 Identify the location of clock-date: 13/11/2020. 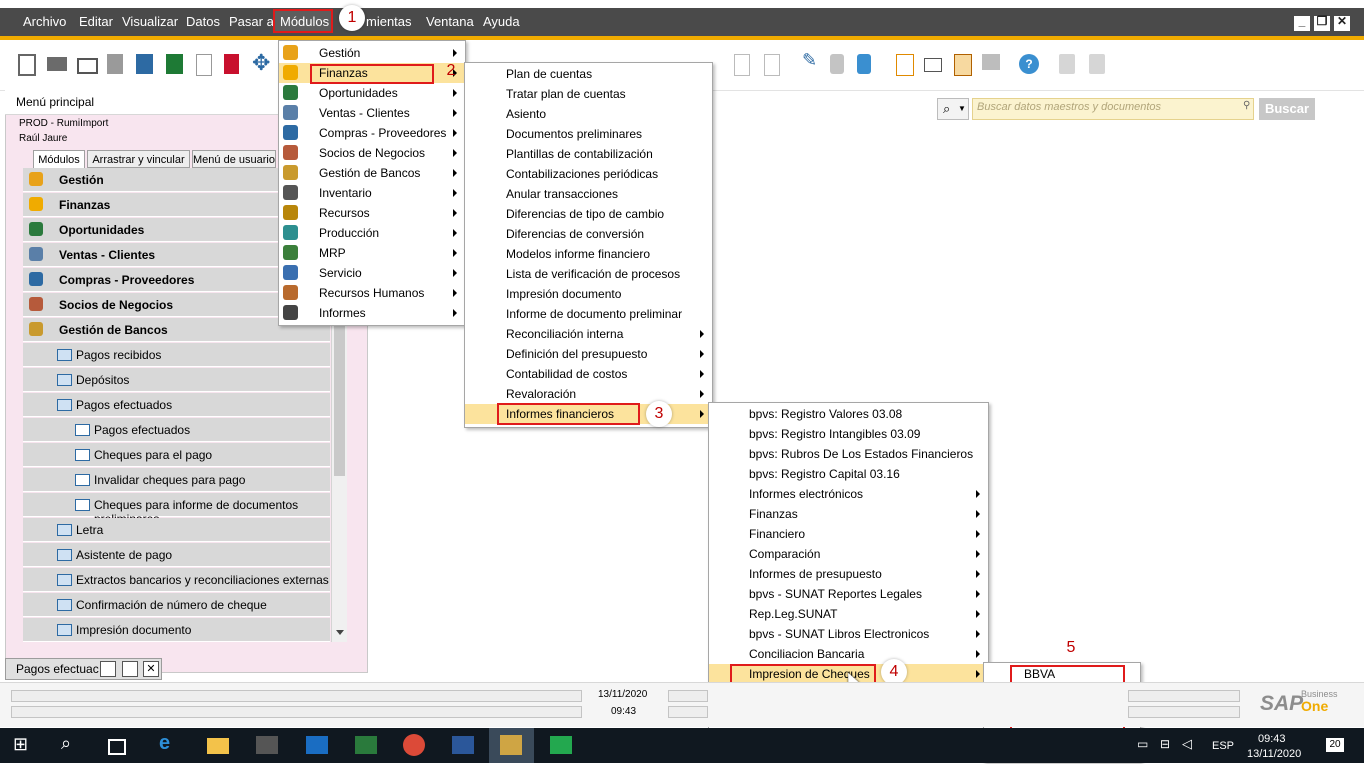
(1274, 754).